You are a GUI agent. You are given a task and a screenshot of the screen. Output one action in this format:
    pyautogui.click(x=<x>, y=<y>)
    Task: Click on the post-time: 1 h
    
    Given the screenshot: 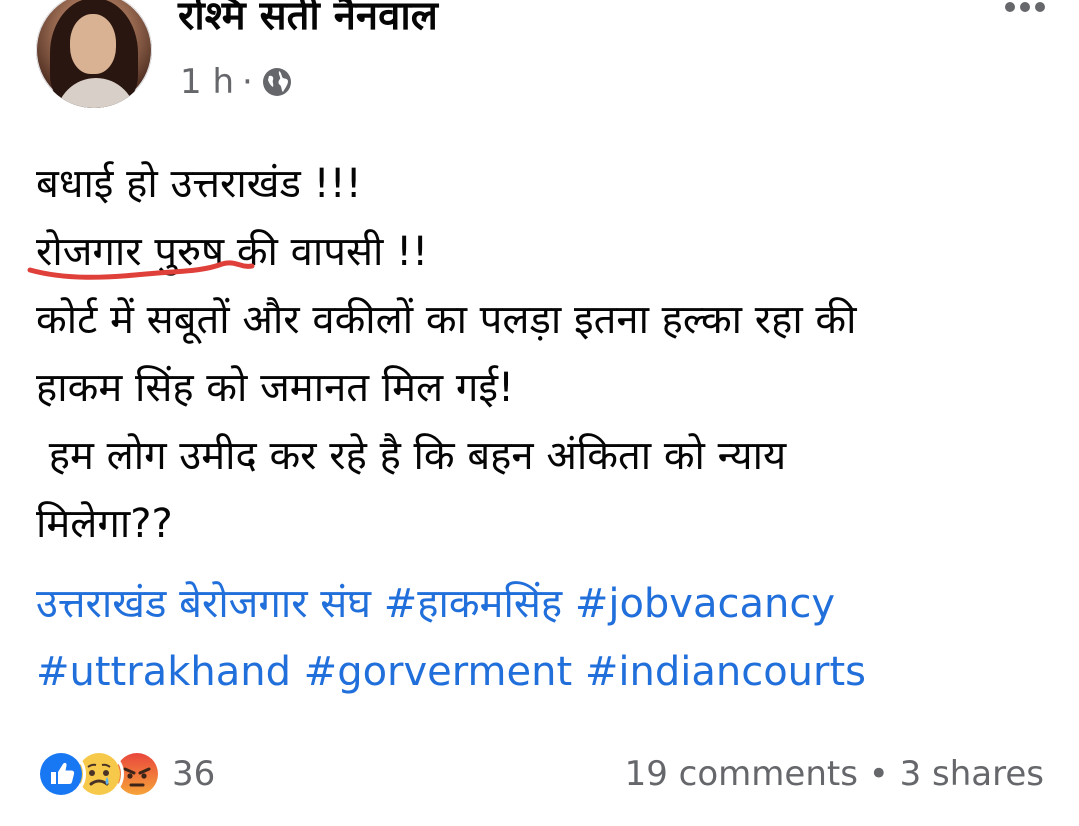 What is the action you would take?
    pyautogui.click(x=207, y=82)
    